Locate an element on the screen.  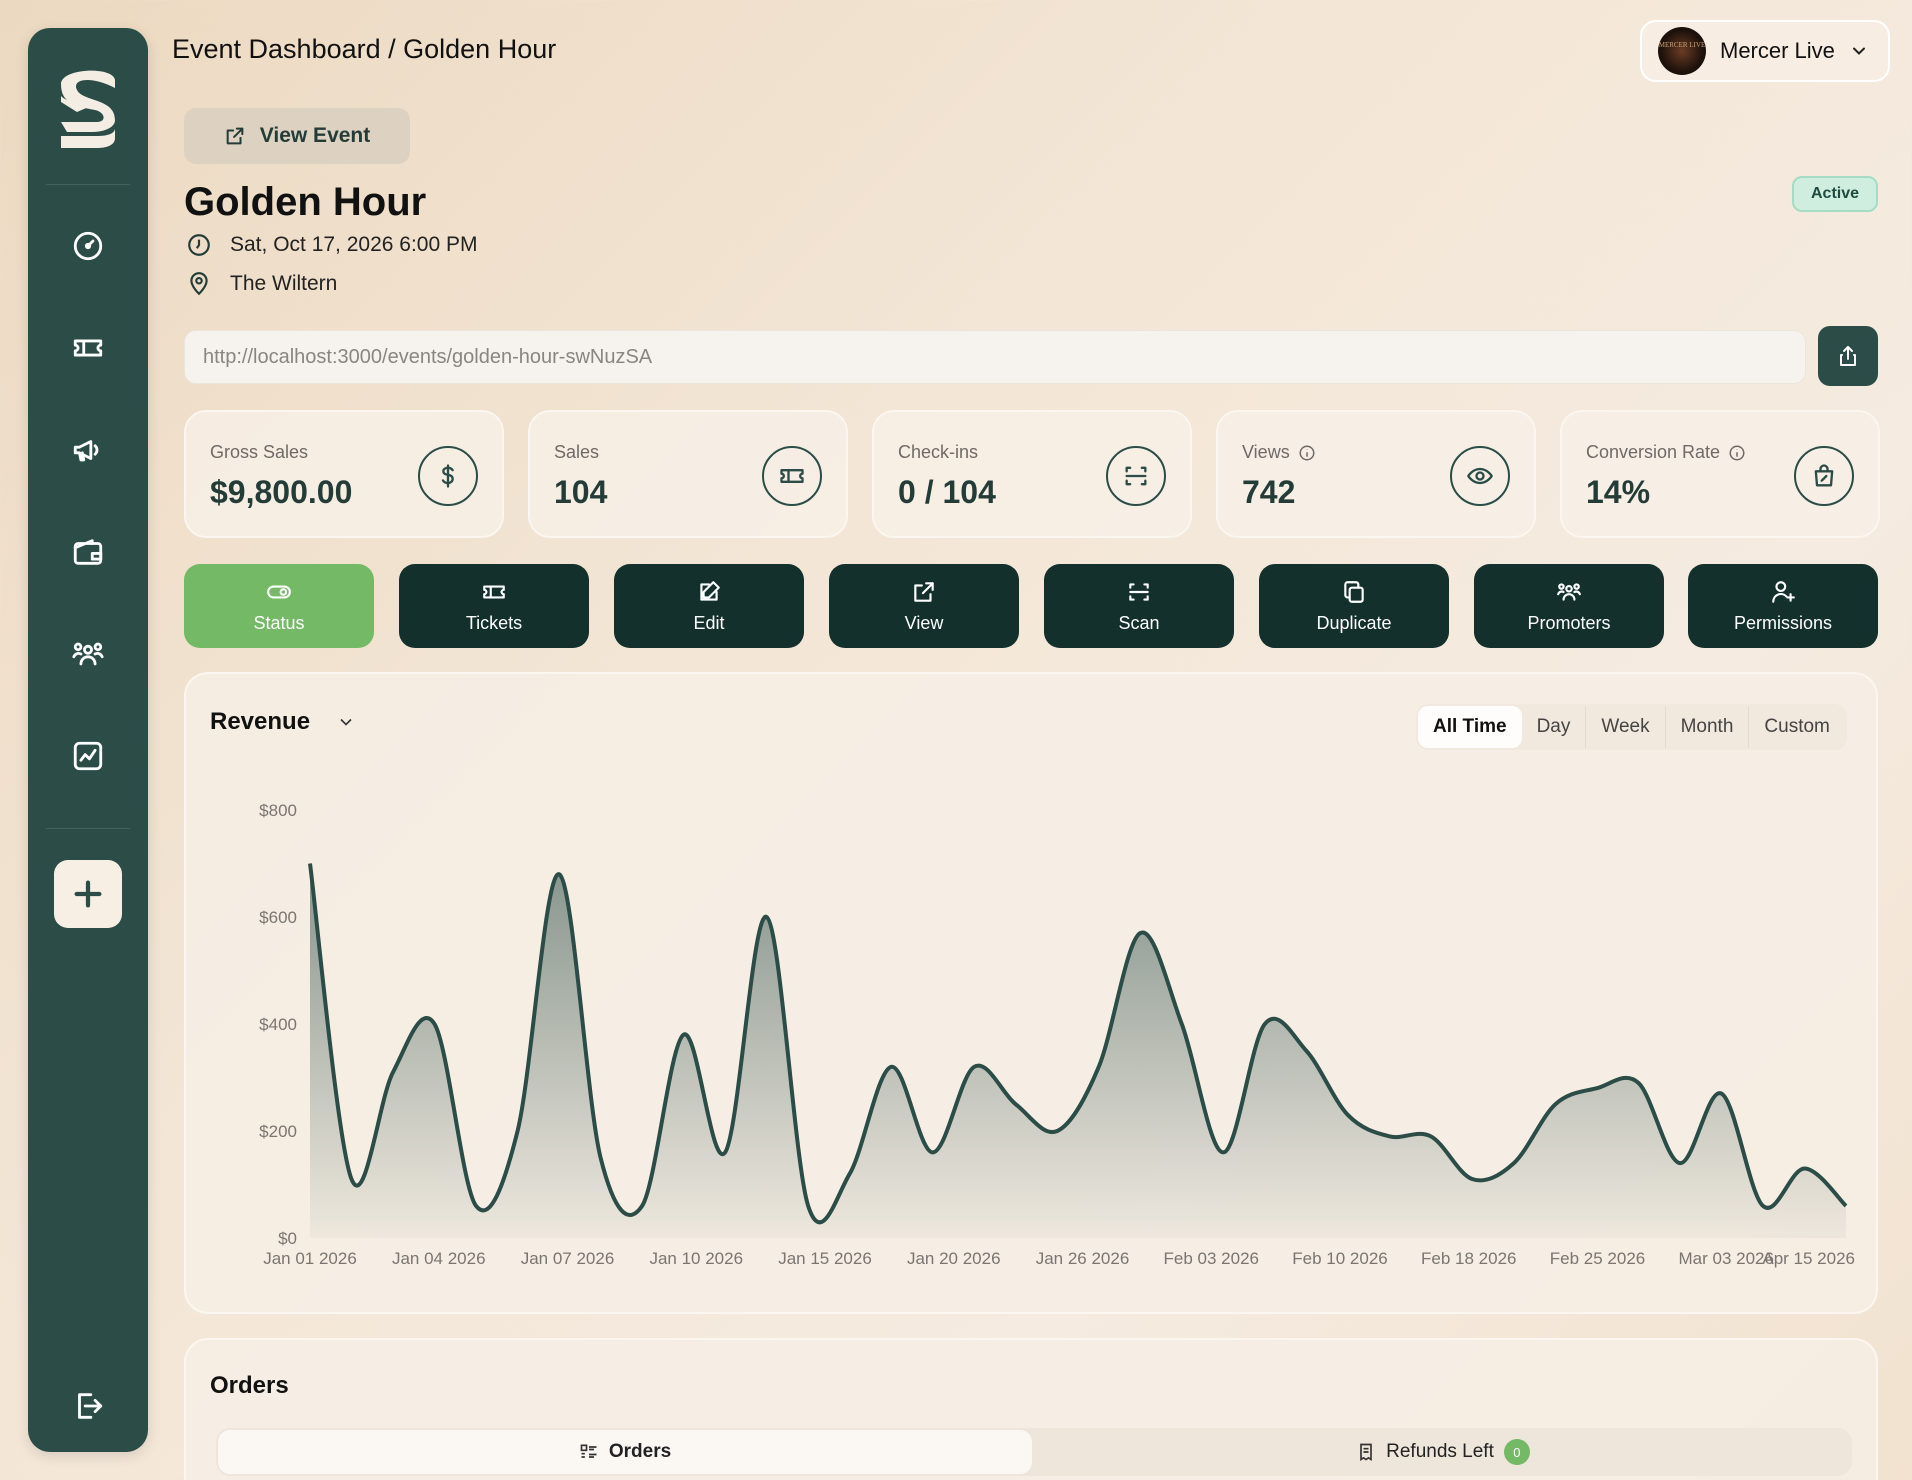
range-tab-all-time: All Time is located at coordinates (1470, 727).